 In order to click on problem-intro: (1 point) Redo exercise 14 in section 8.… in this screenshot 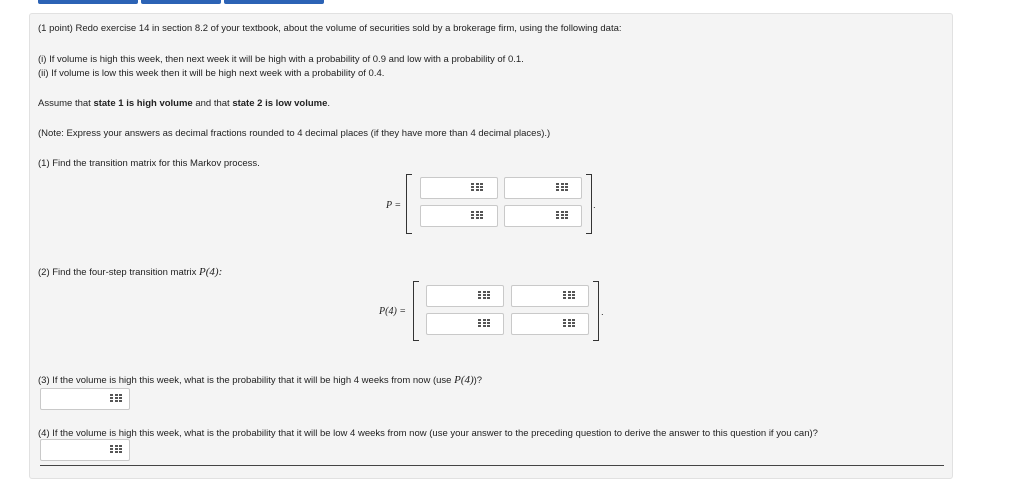, I will do `click(330, 28)`.